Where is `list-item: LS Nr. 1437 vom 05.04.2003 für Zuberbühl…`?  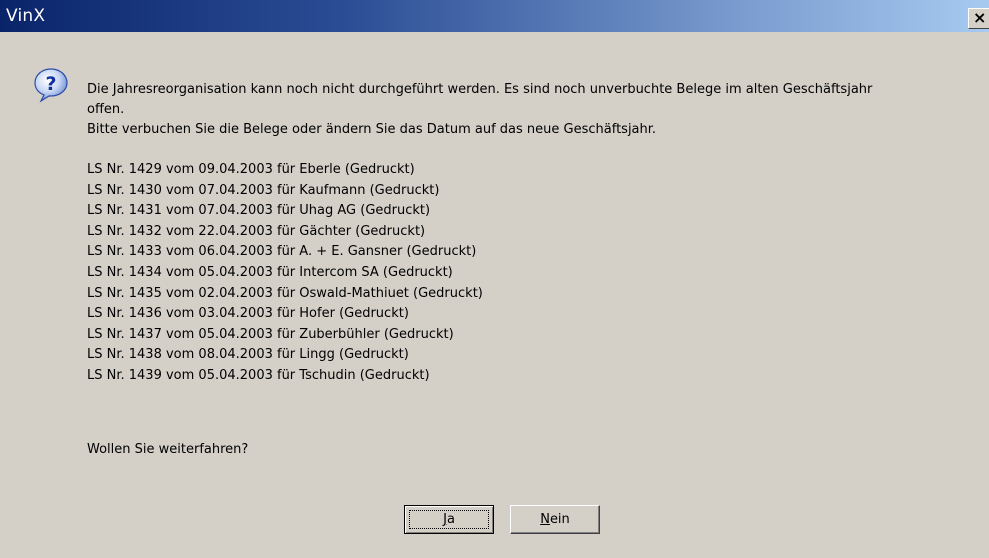
list-item: LS Nr. 1437 vom 05.04.2003 für Zuberbühl… is located at coordinates (270, 334).